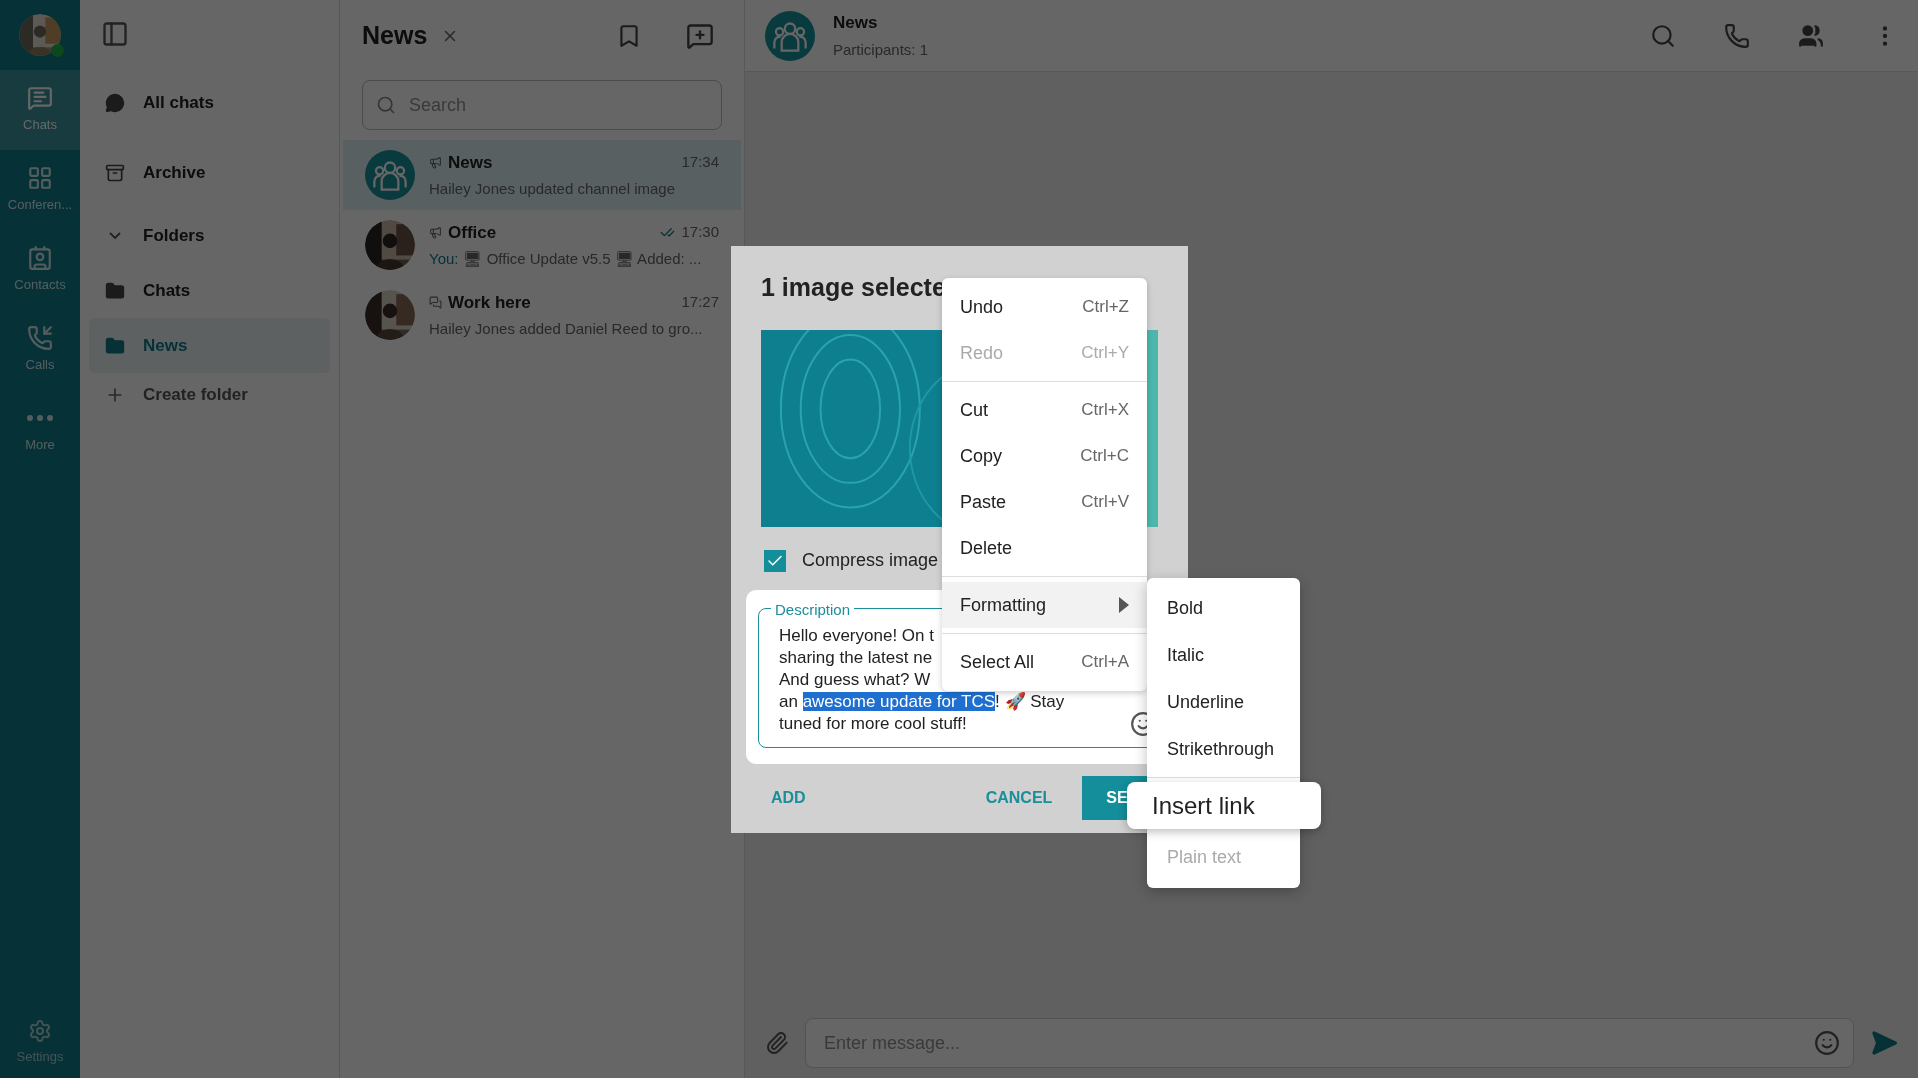  Describe the element at coordinates (1105, 353) in the screenshot. I see `shortcut-text: Ctrl+Y` at that location.